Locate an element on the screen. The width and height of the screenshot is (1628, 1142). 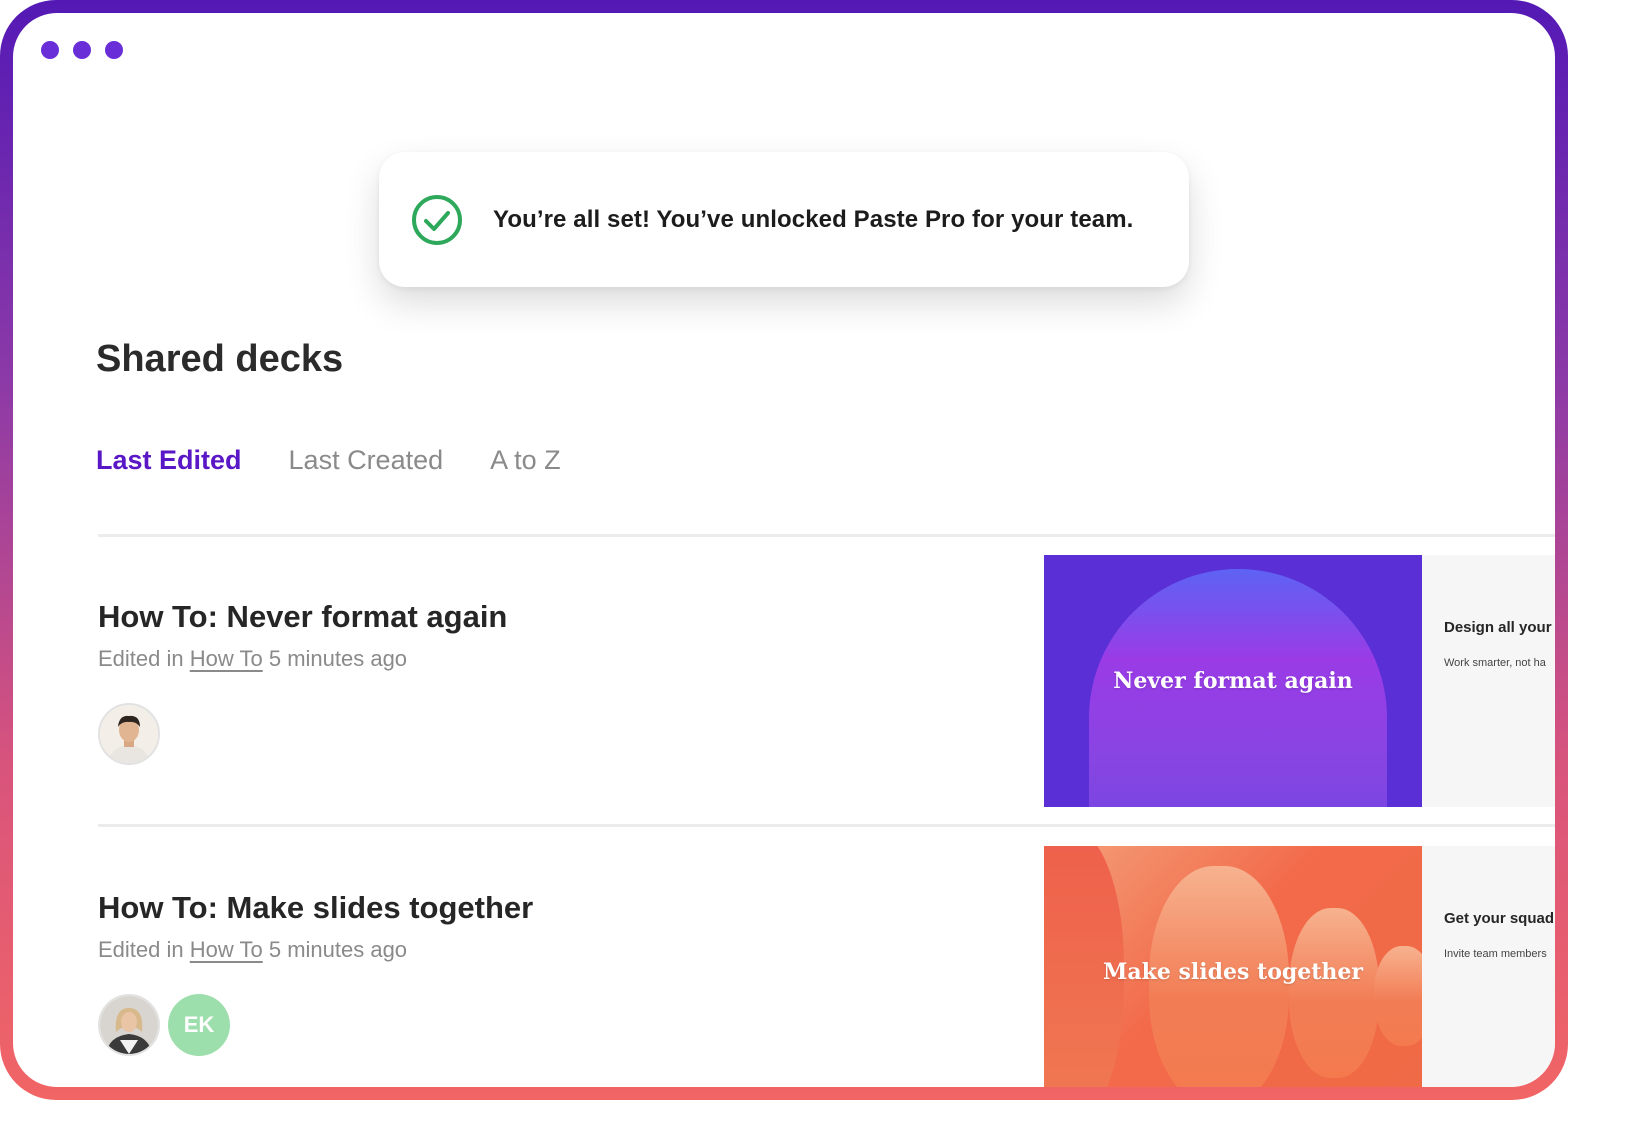
deck-thumbnail: Never format again is located at coordinates (1233, 681).